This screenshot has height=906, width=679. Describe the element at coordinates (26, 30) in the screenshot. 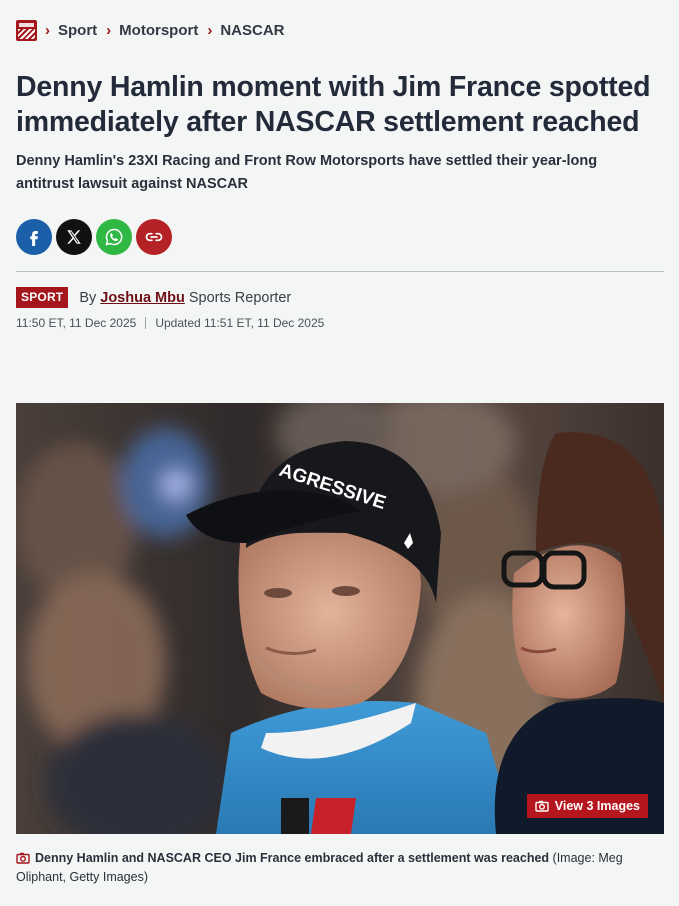

I see `site-logo` at that location.